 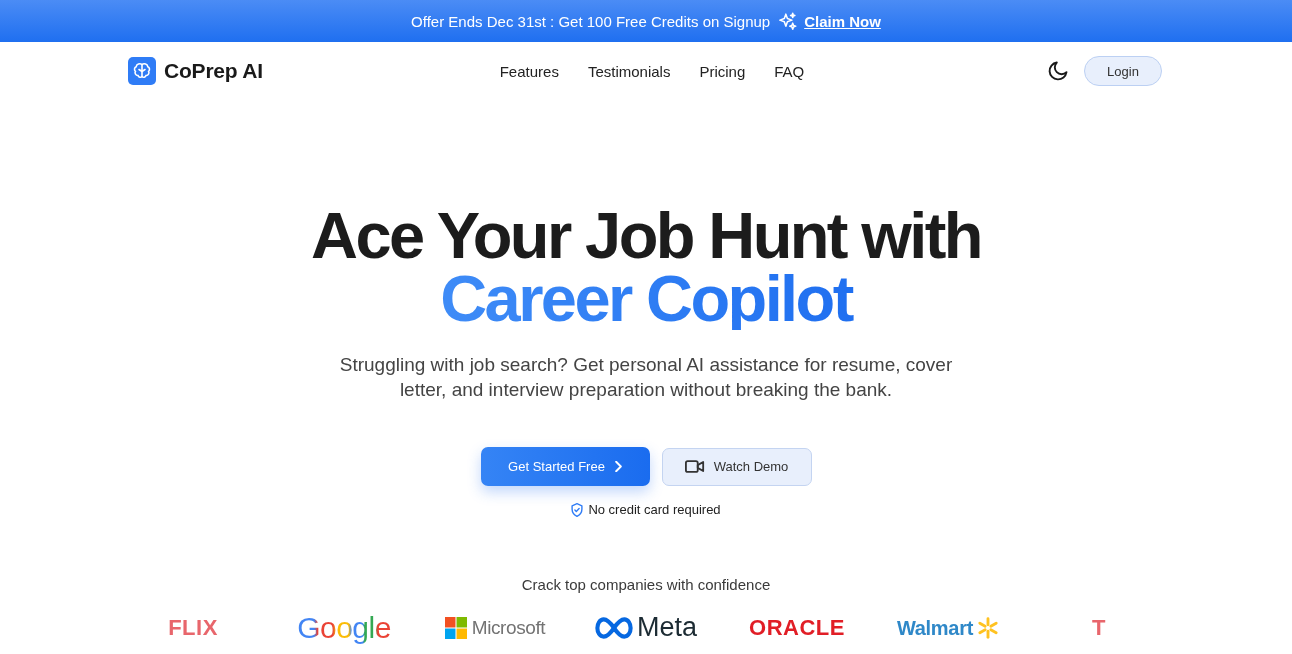 I want to click on company-wordmark: Walmart, so click(x=935, y=628).